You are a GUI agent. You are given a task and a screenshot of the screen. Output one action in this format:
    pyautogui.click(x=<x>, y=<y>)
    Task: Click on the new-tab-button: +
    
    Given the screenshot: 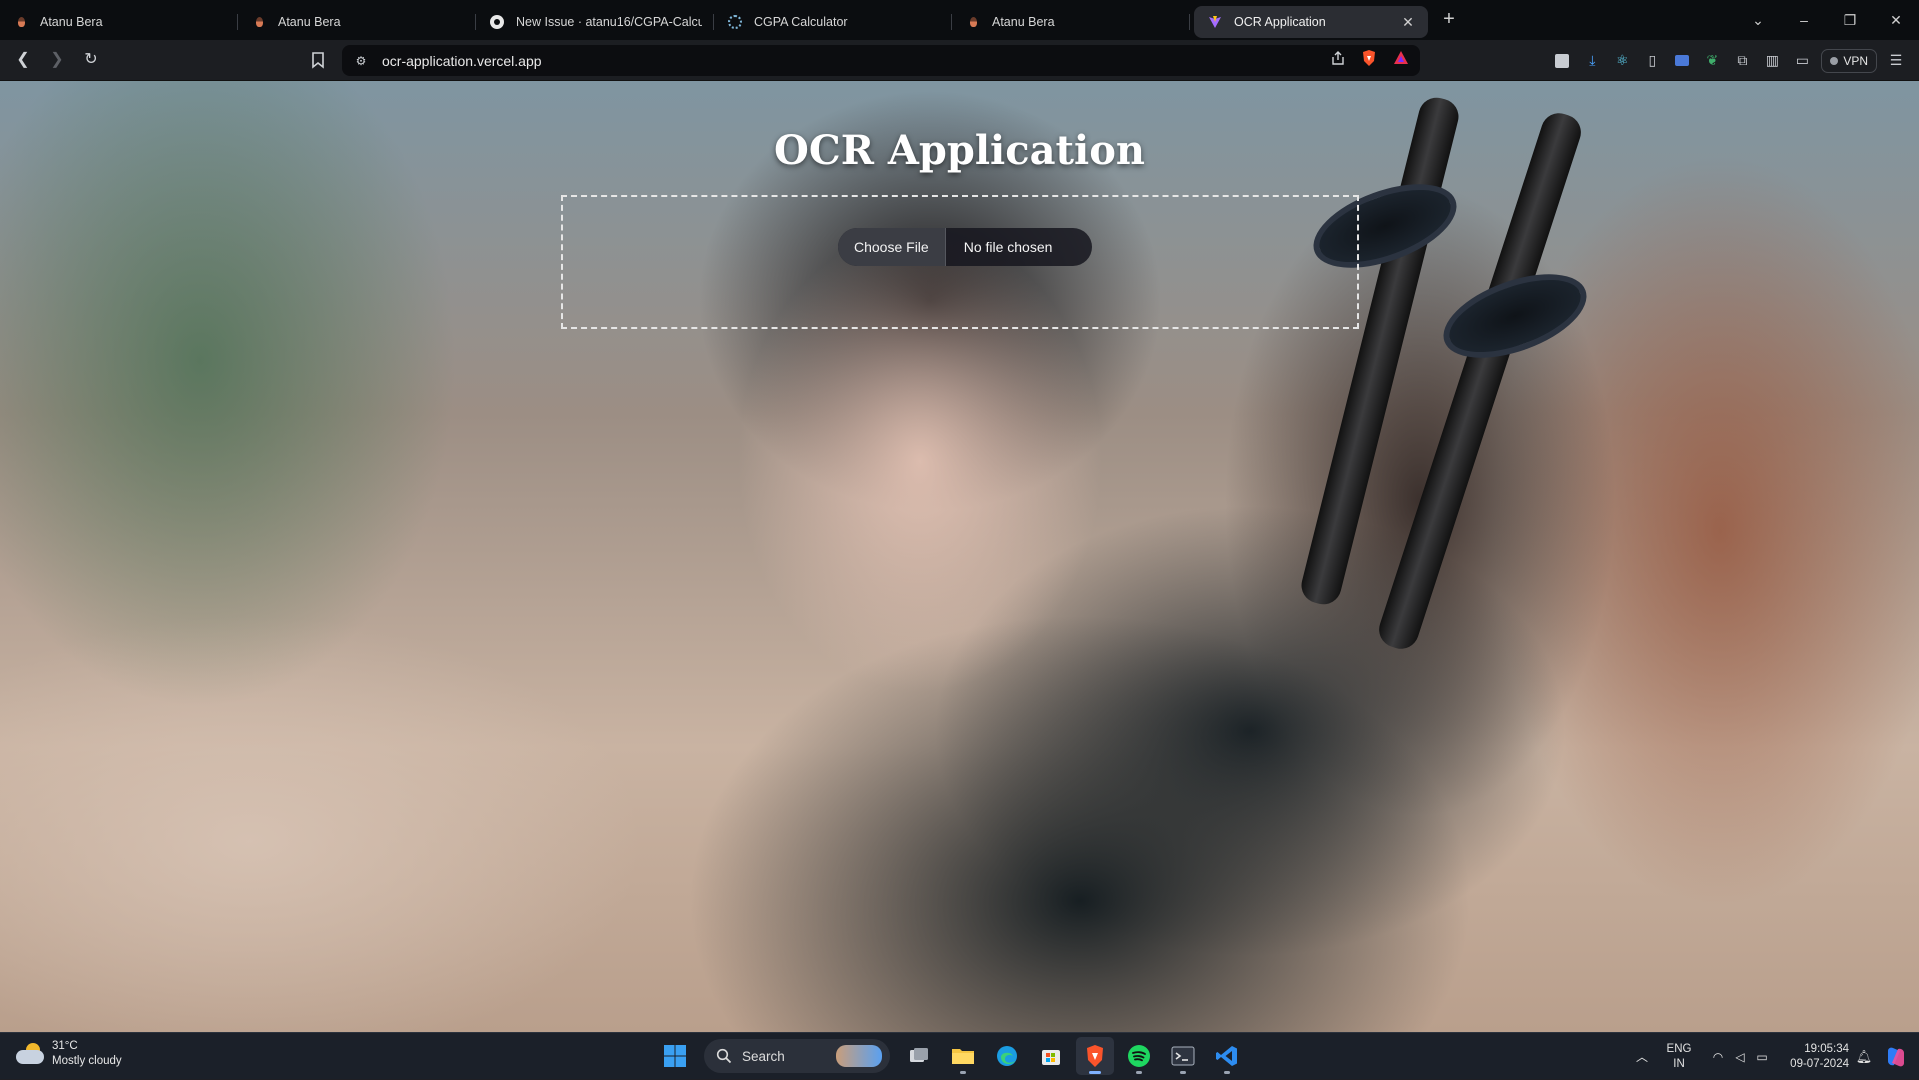 What is the action you would take?
    pyautogui.click(x=1449, y=20)
    